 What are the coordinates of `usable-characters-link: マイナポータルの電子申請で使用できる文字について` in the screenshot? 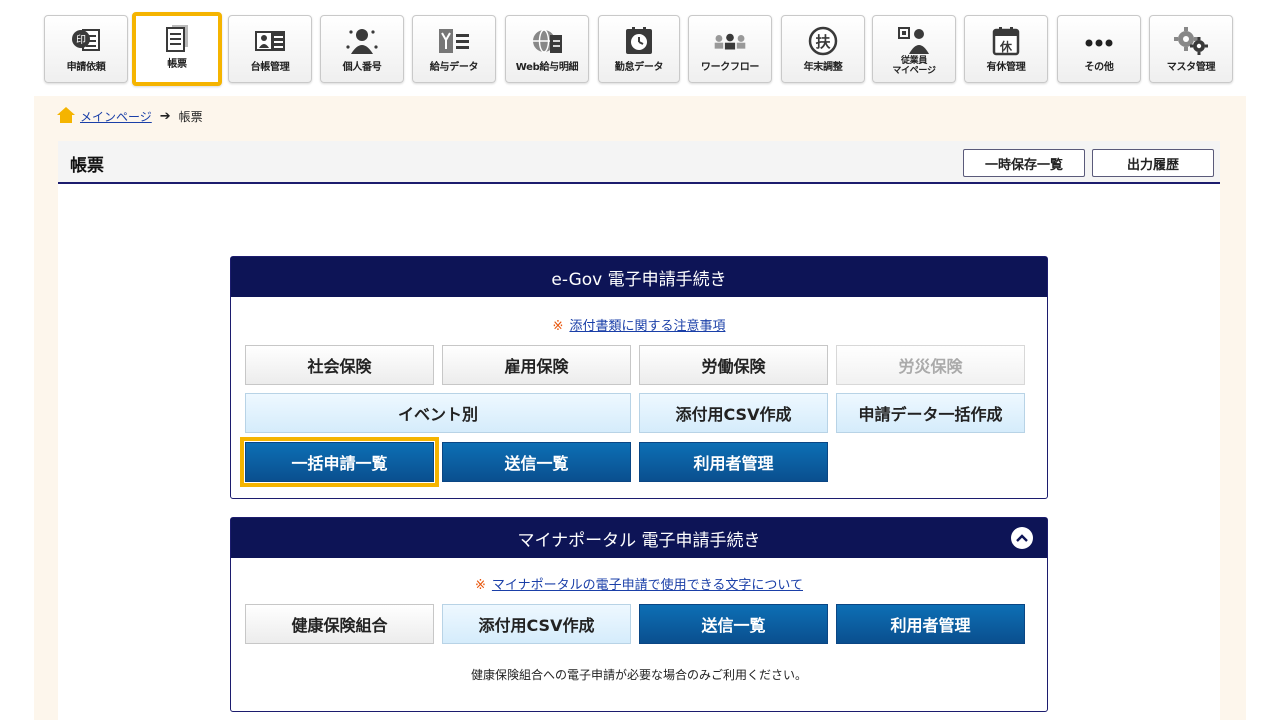 It's located at (647, 585).